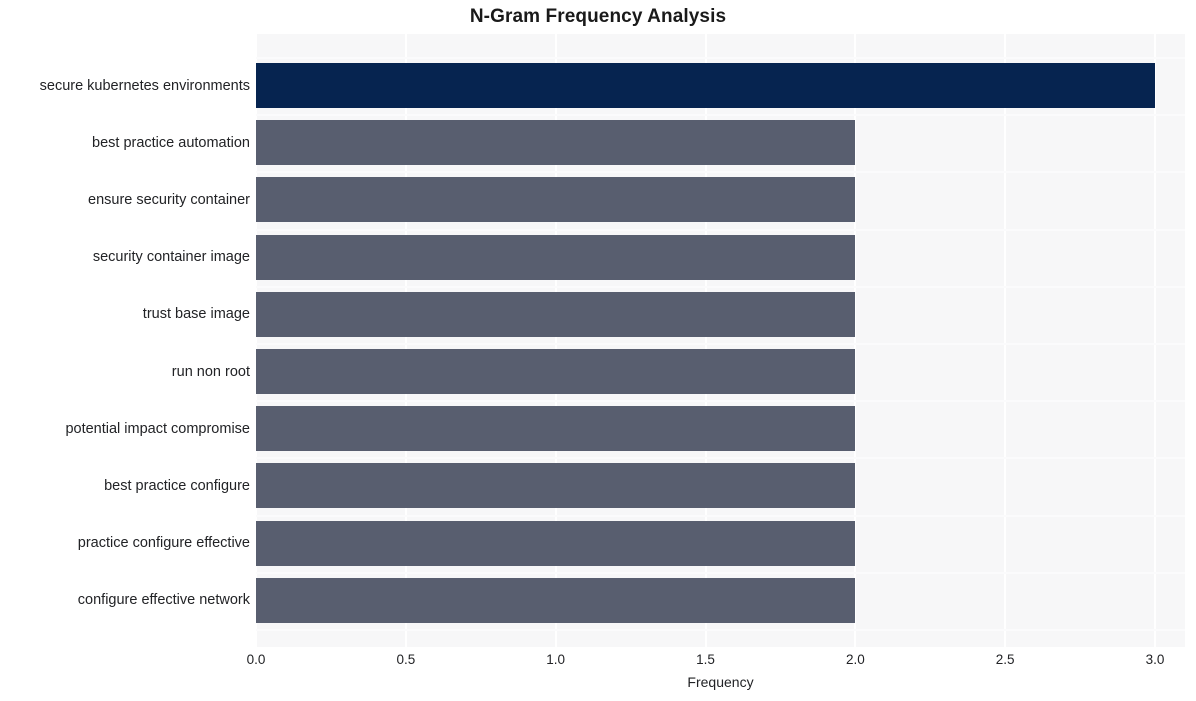 The width and height of the screenshot is (1196, 701). Describe the element at coordinates (144, 85) in the screenshot. I see `y-axis-tick-label: secure kubernetes environments` at that location.